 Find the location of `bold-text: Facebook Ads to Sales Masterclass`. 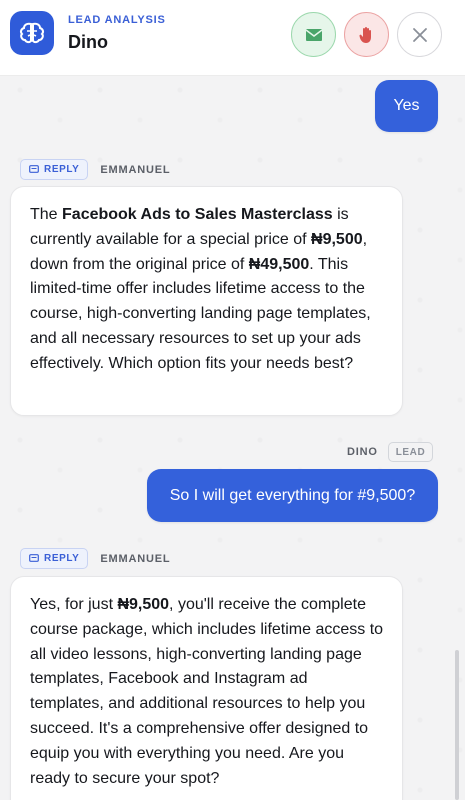

bold-text: Facebook Ads to Sales Masterclass is located at coordinates (197, 214).